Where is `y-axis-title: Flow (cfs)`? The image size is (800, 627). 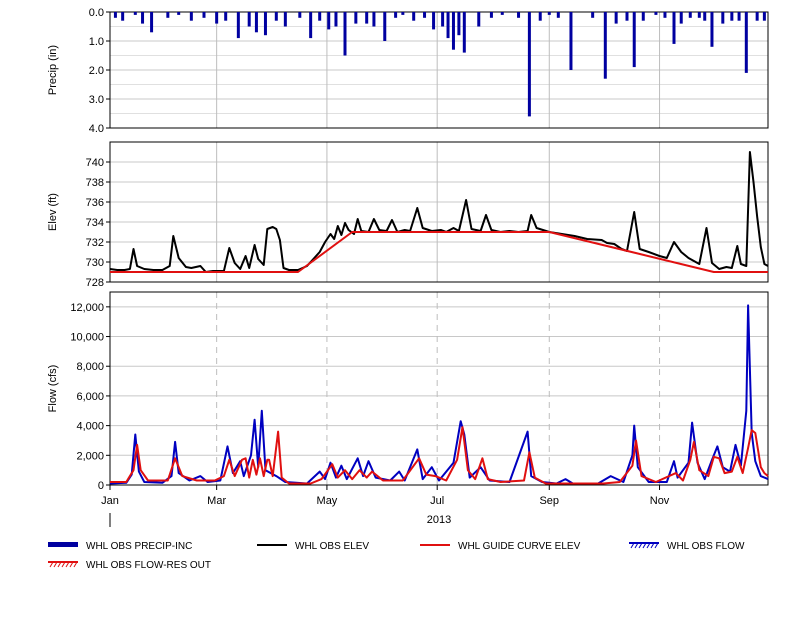 y-axis-title: Flow (cfs) is located at coordinates (53, 389).